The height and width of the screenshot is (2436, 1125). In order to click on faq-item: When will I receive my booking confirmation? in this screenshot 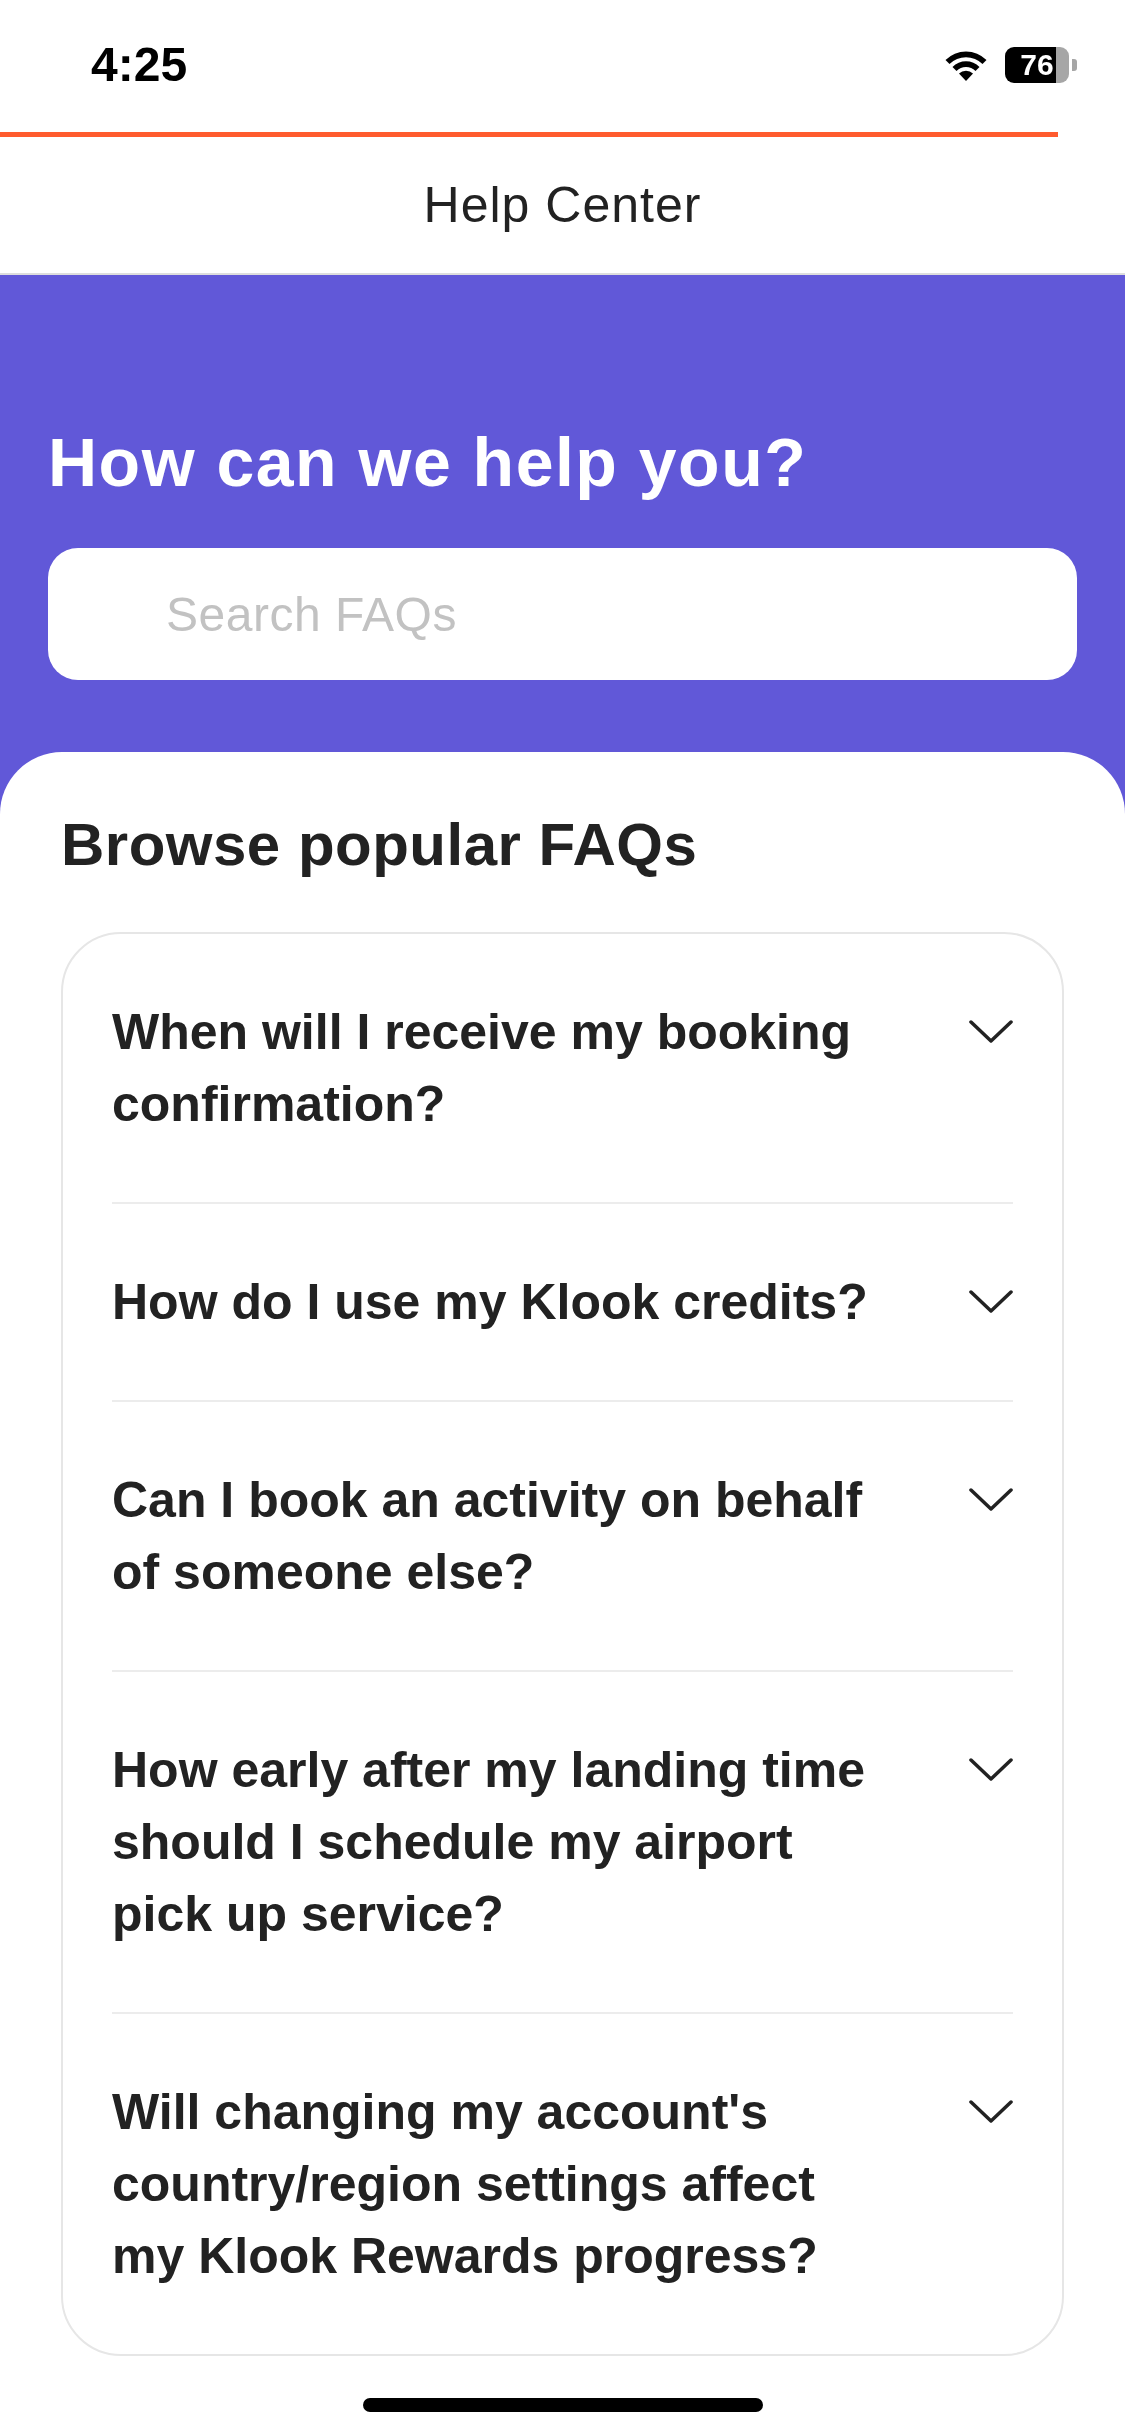, I will do `click(562, 1068)`.